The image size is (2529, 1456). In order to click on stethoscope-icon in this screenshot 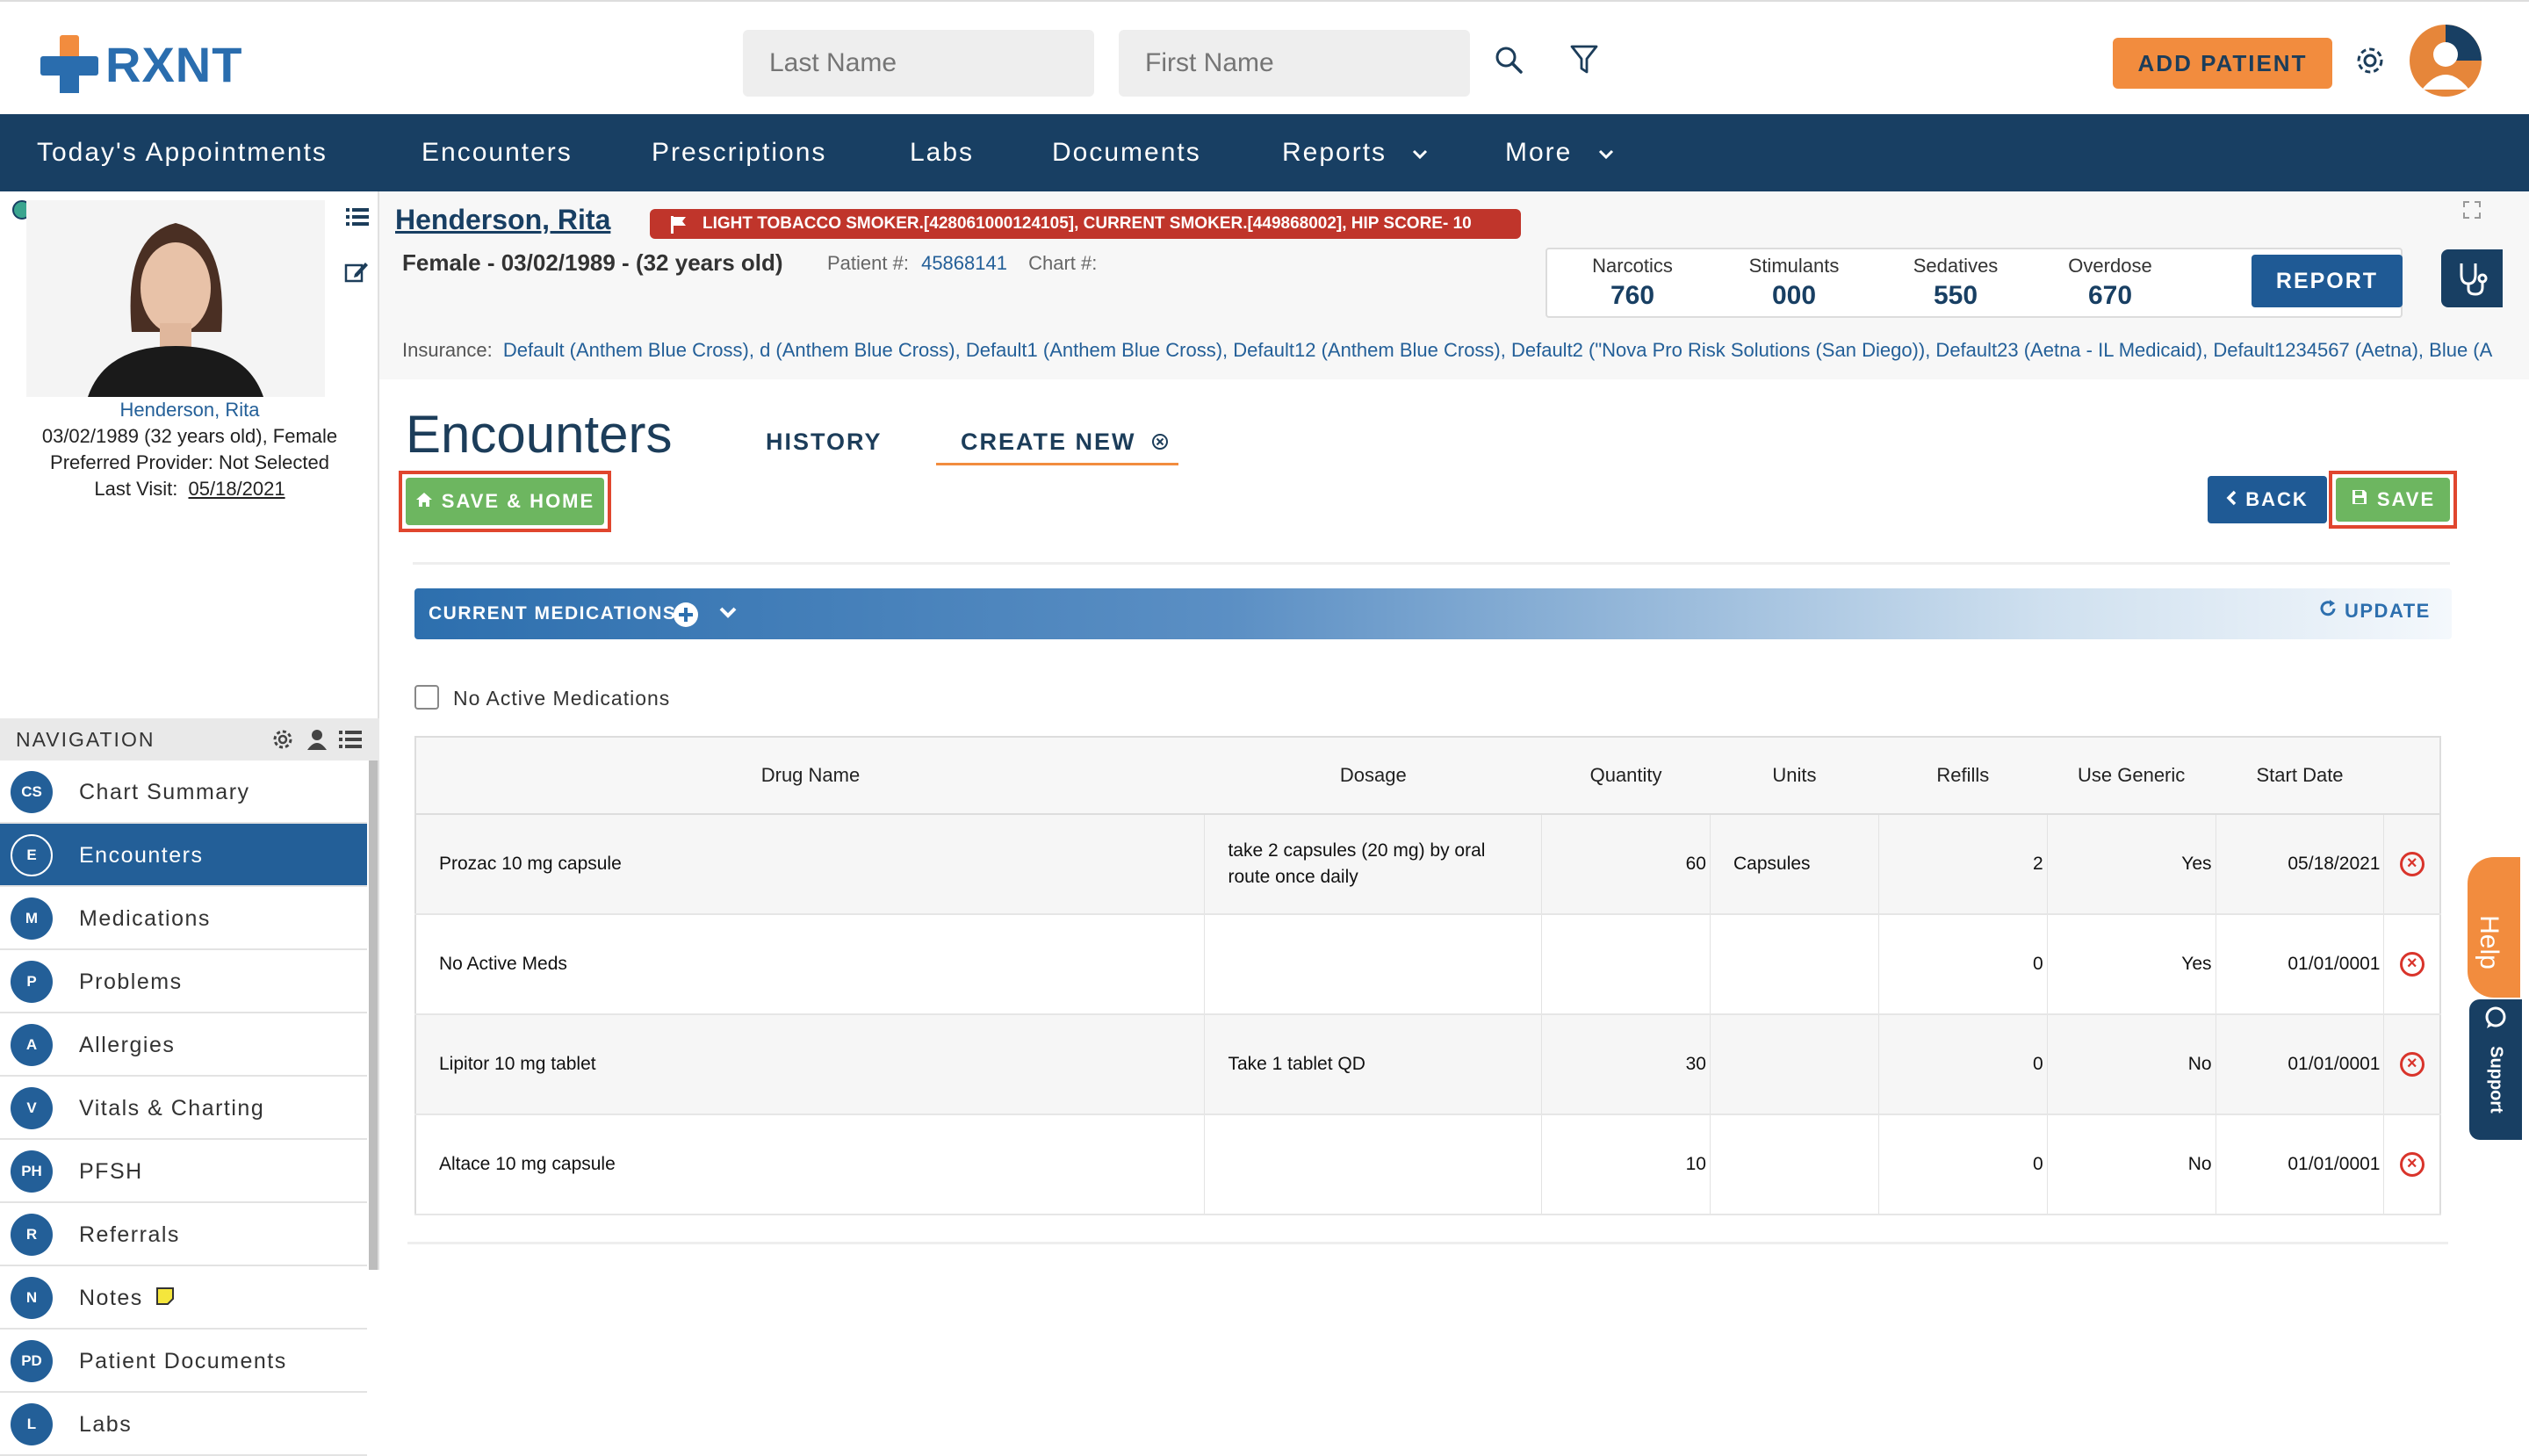, I will do `click(2472, 278)`.